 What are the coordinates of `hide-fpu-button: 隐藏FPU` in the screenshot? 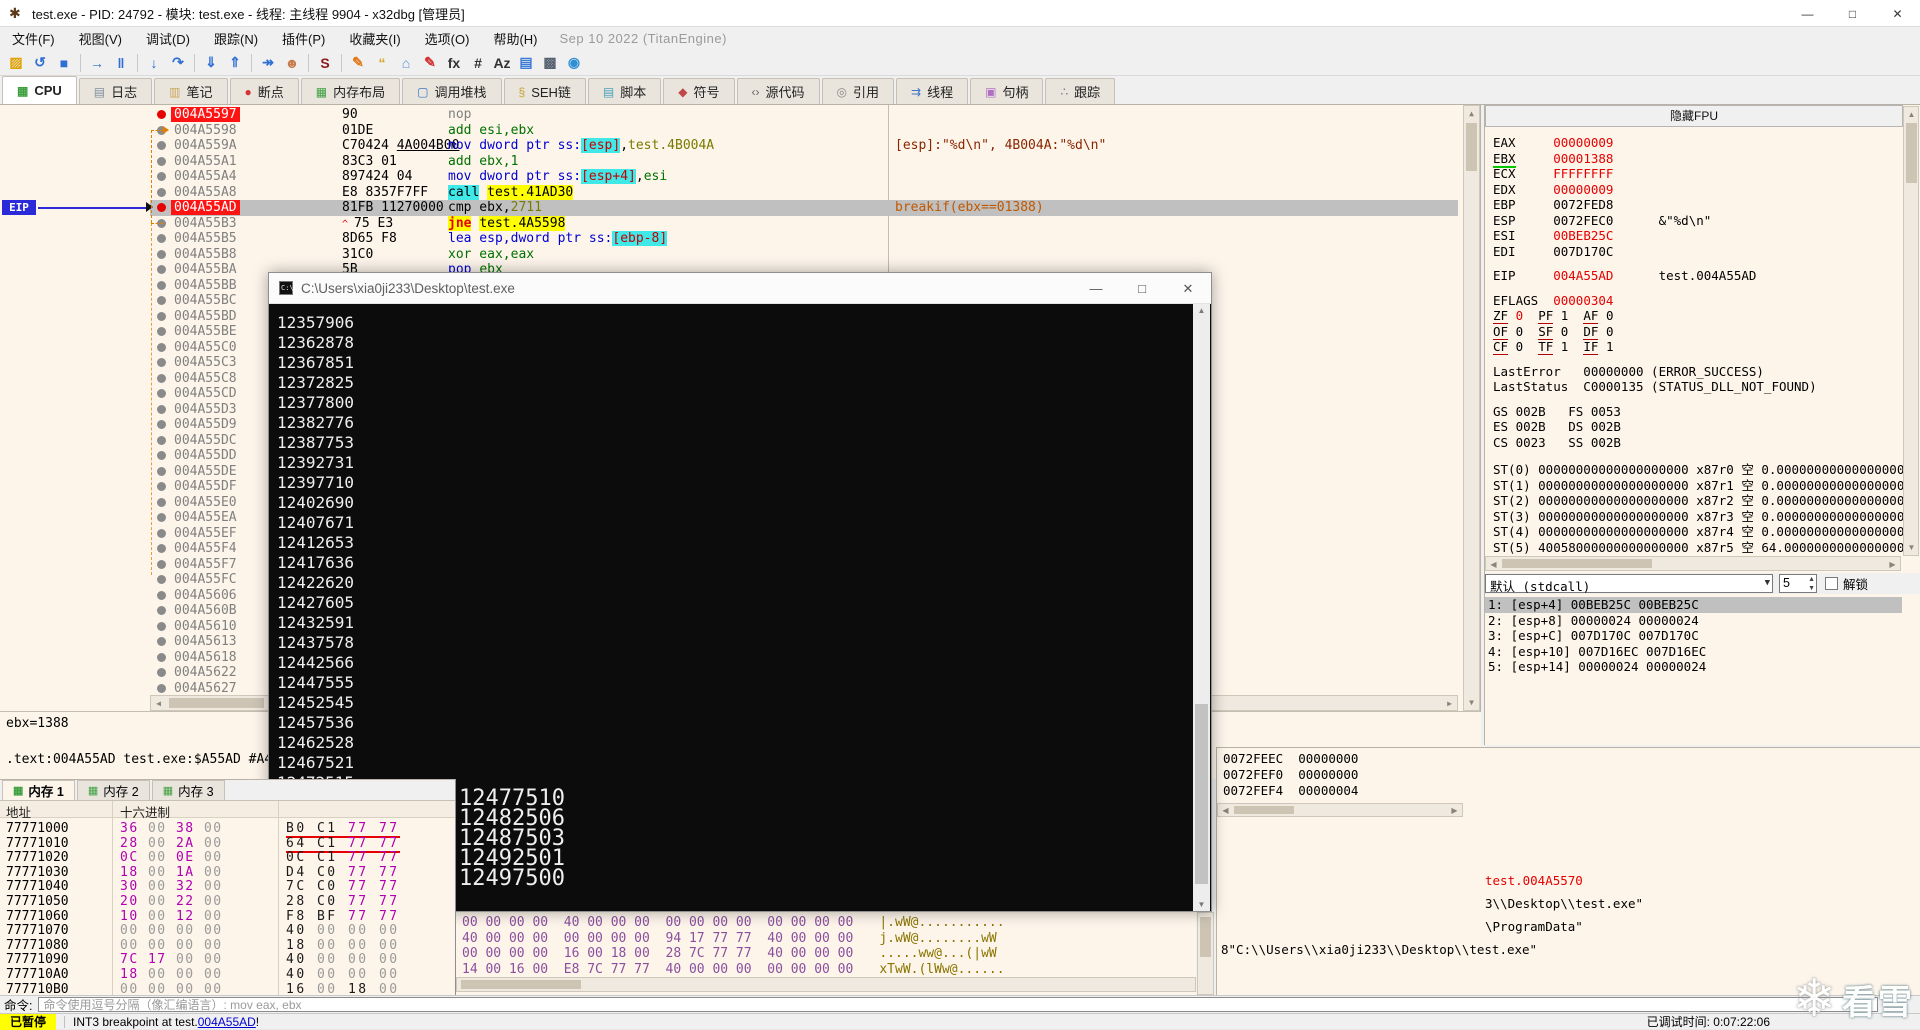 It's located at (1694, 116).